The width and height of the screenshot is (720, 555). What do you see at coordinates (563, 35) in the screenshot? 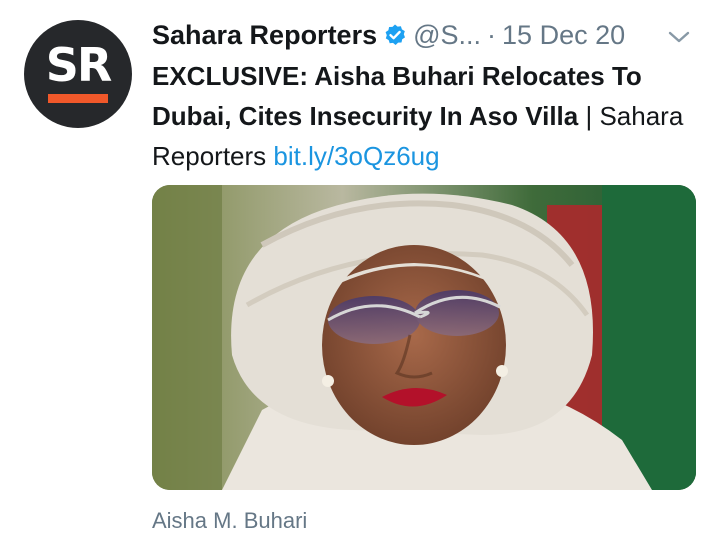
I see `tweet-date: 15 Dec 20` at bounding box center [563, 35].